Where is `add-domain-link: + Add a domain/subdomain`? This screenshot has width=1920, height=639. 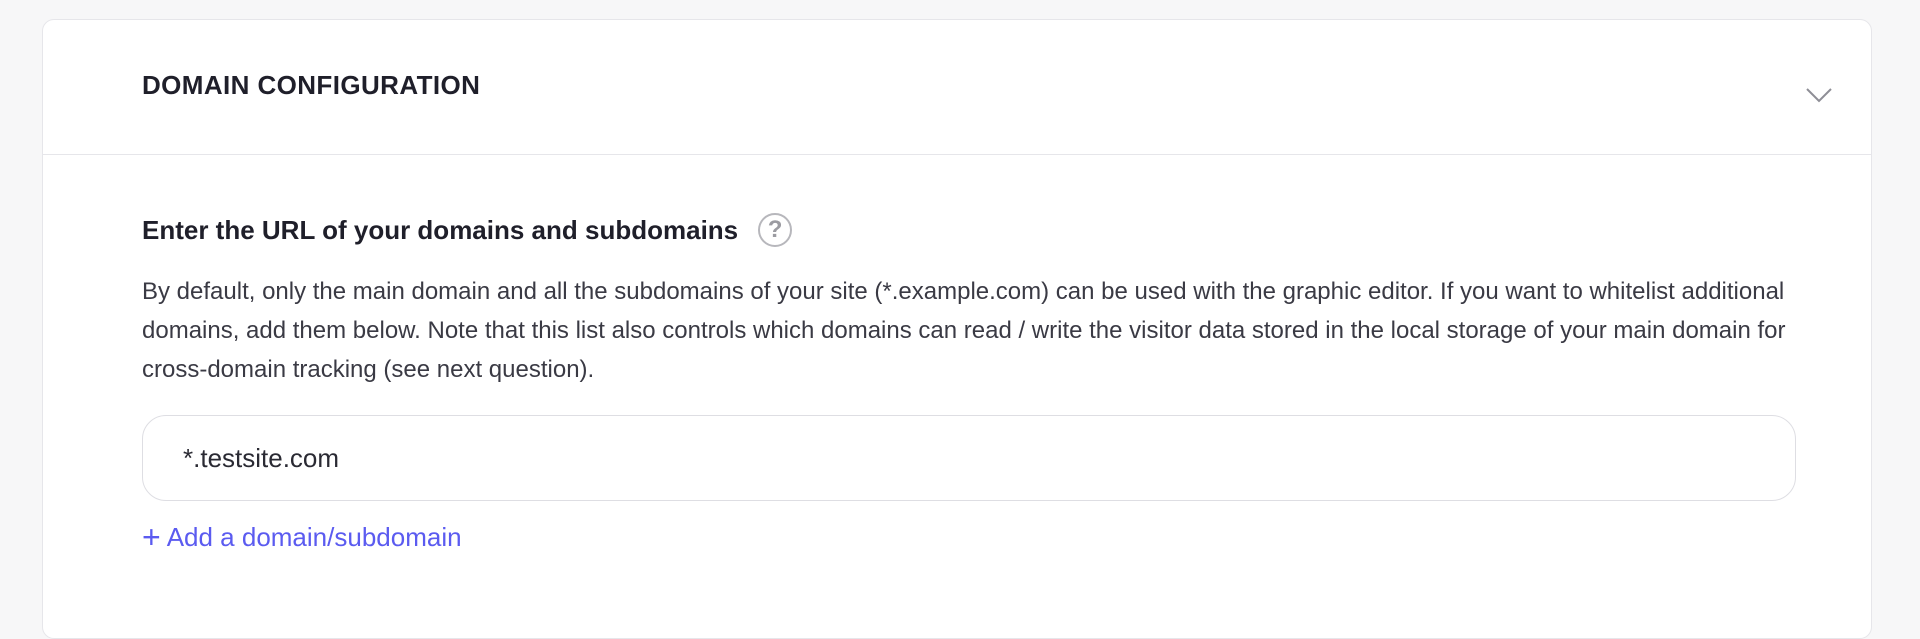
add-domain-link: + Add a domain/subdomain is located at coordinates (302, 537).